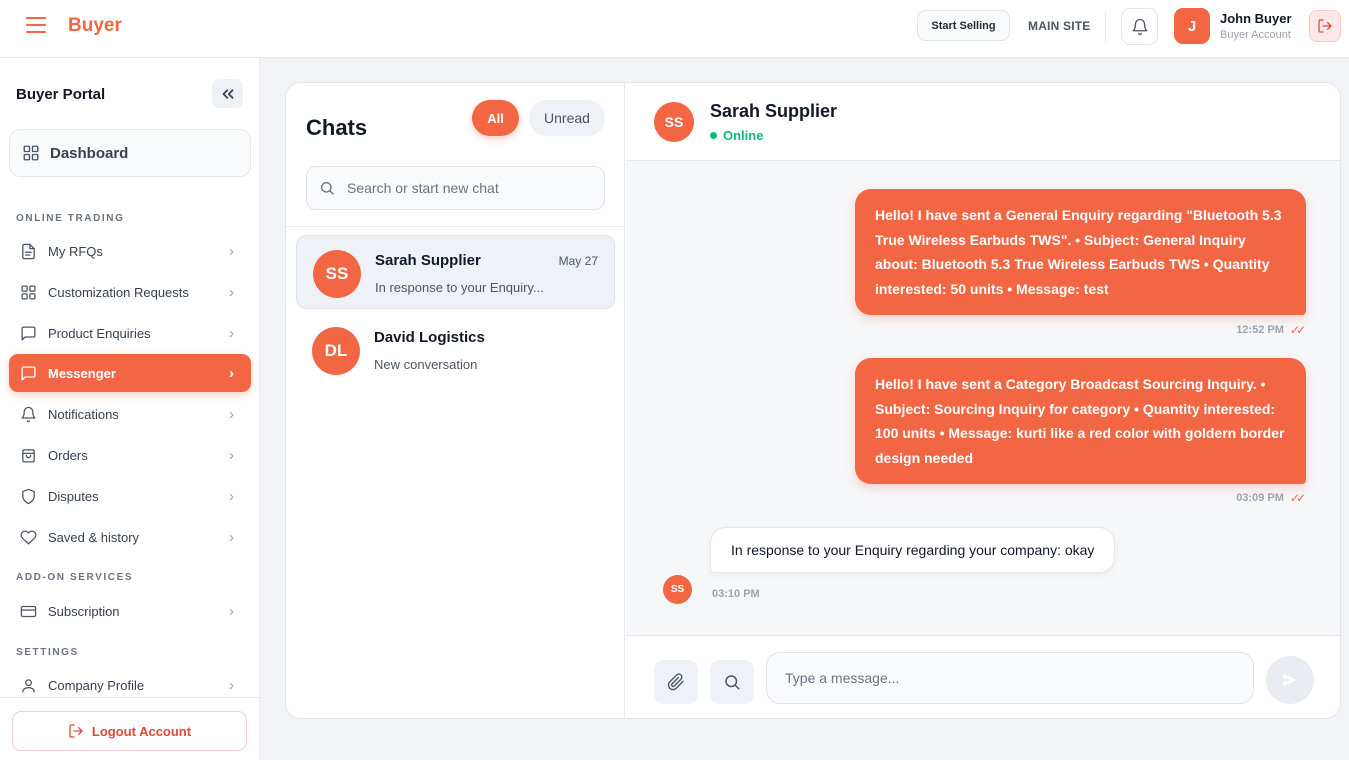 This screenshot has width=1349, height=760. I want to click on message-search-button, so click(732, 682).